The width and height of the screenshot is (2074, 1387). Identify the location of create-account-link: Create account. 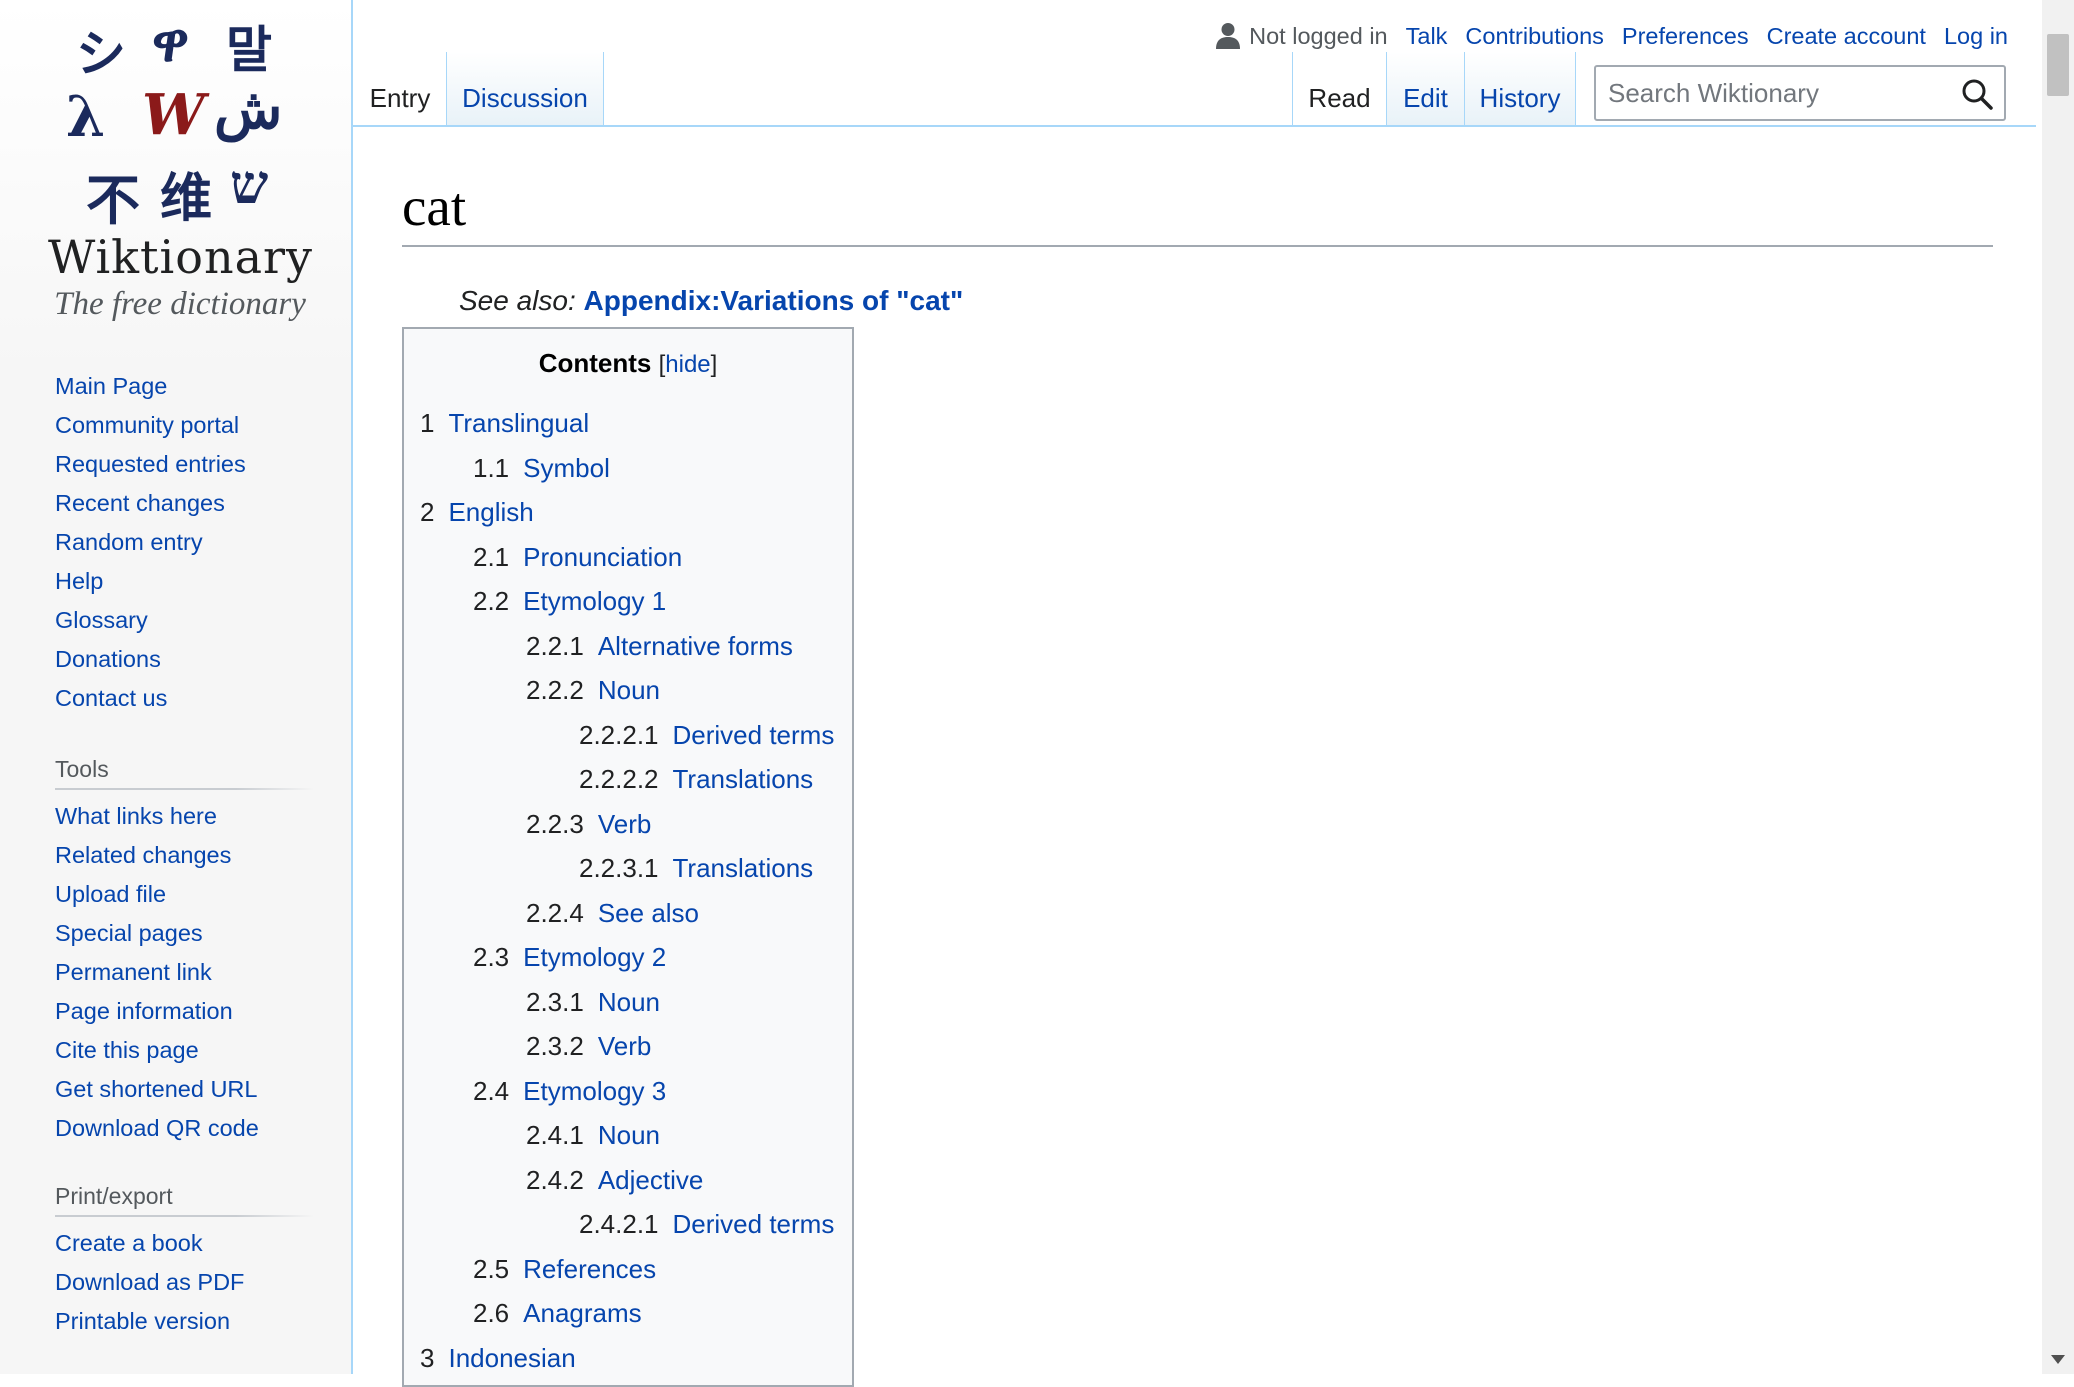
(1846, 36).